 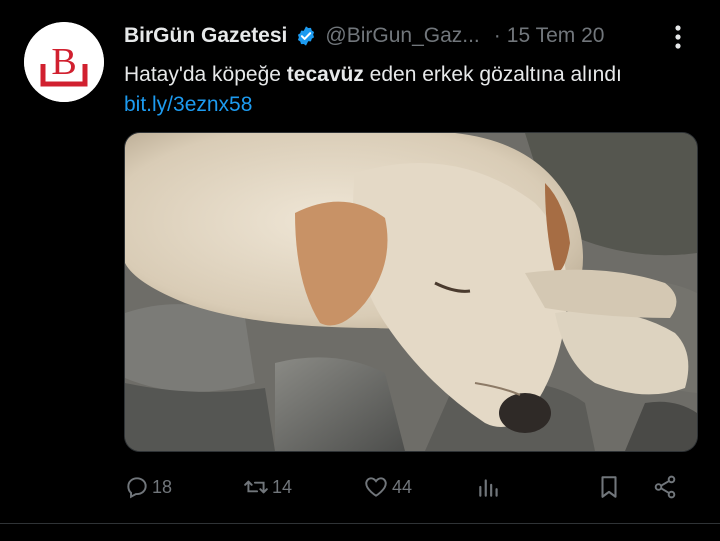 I want to click on bookmark-icon, so click(x=609, y=487).